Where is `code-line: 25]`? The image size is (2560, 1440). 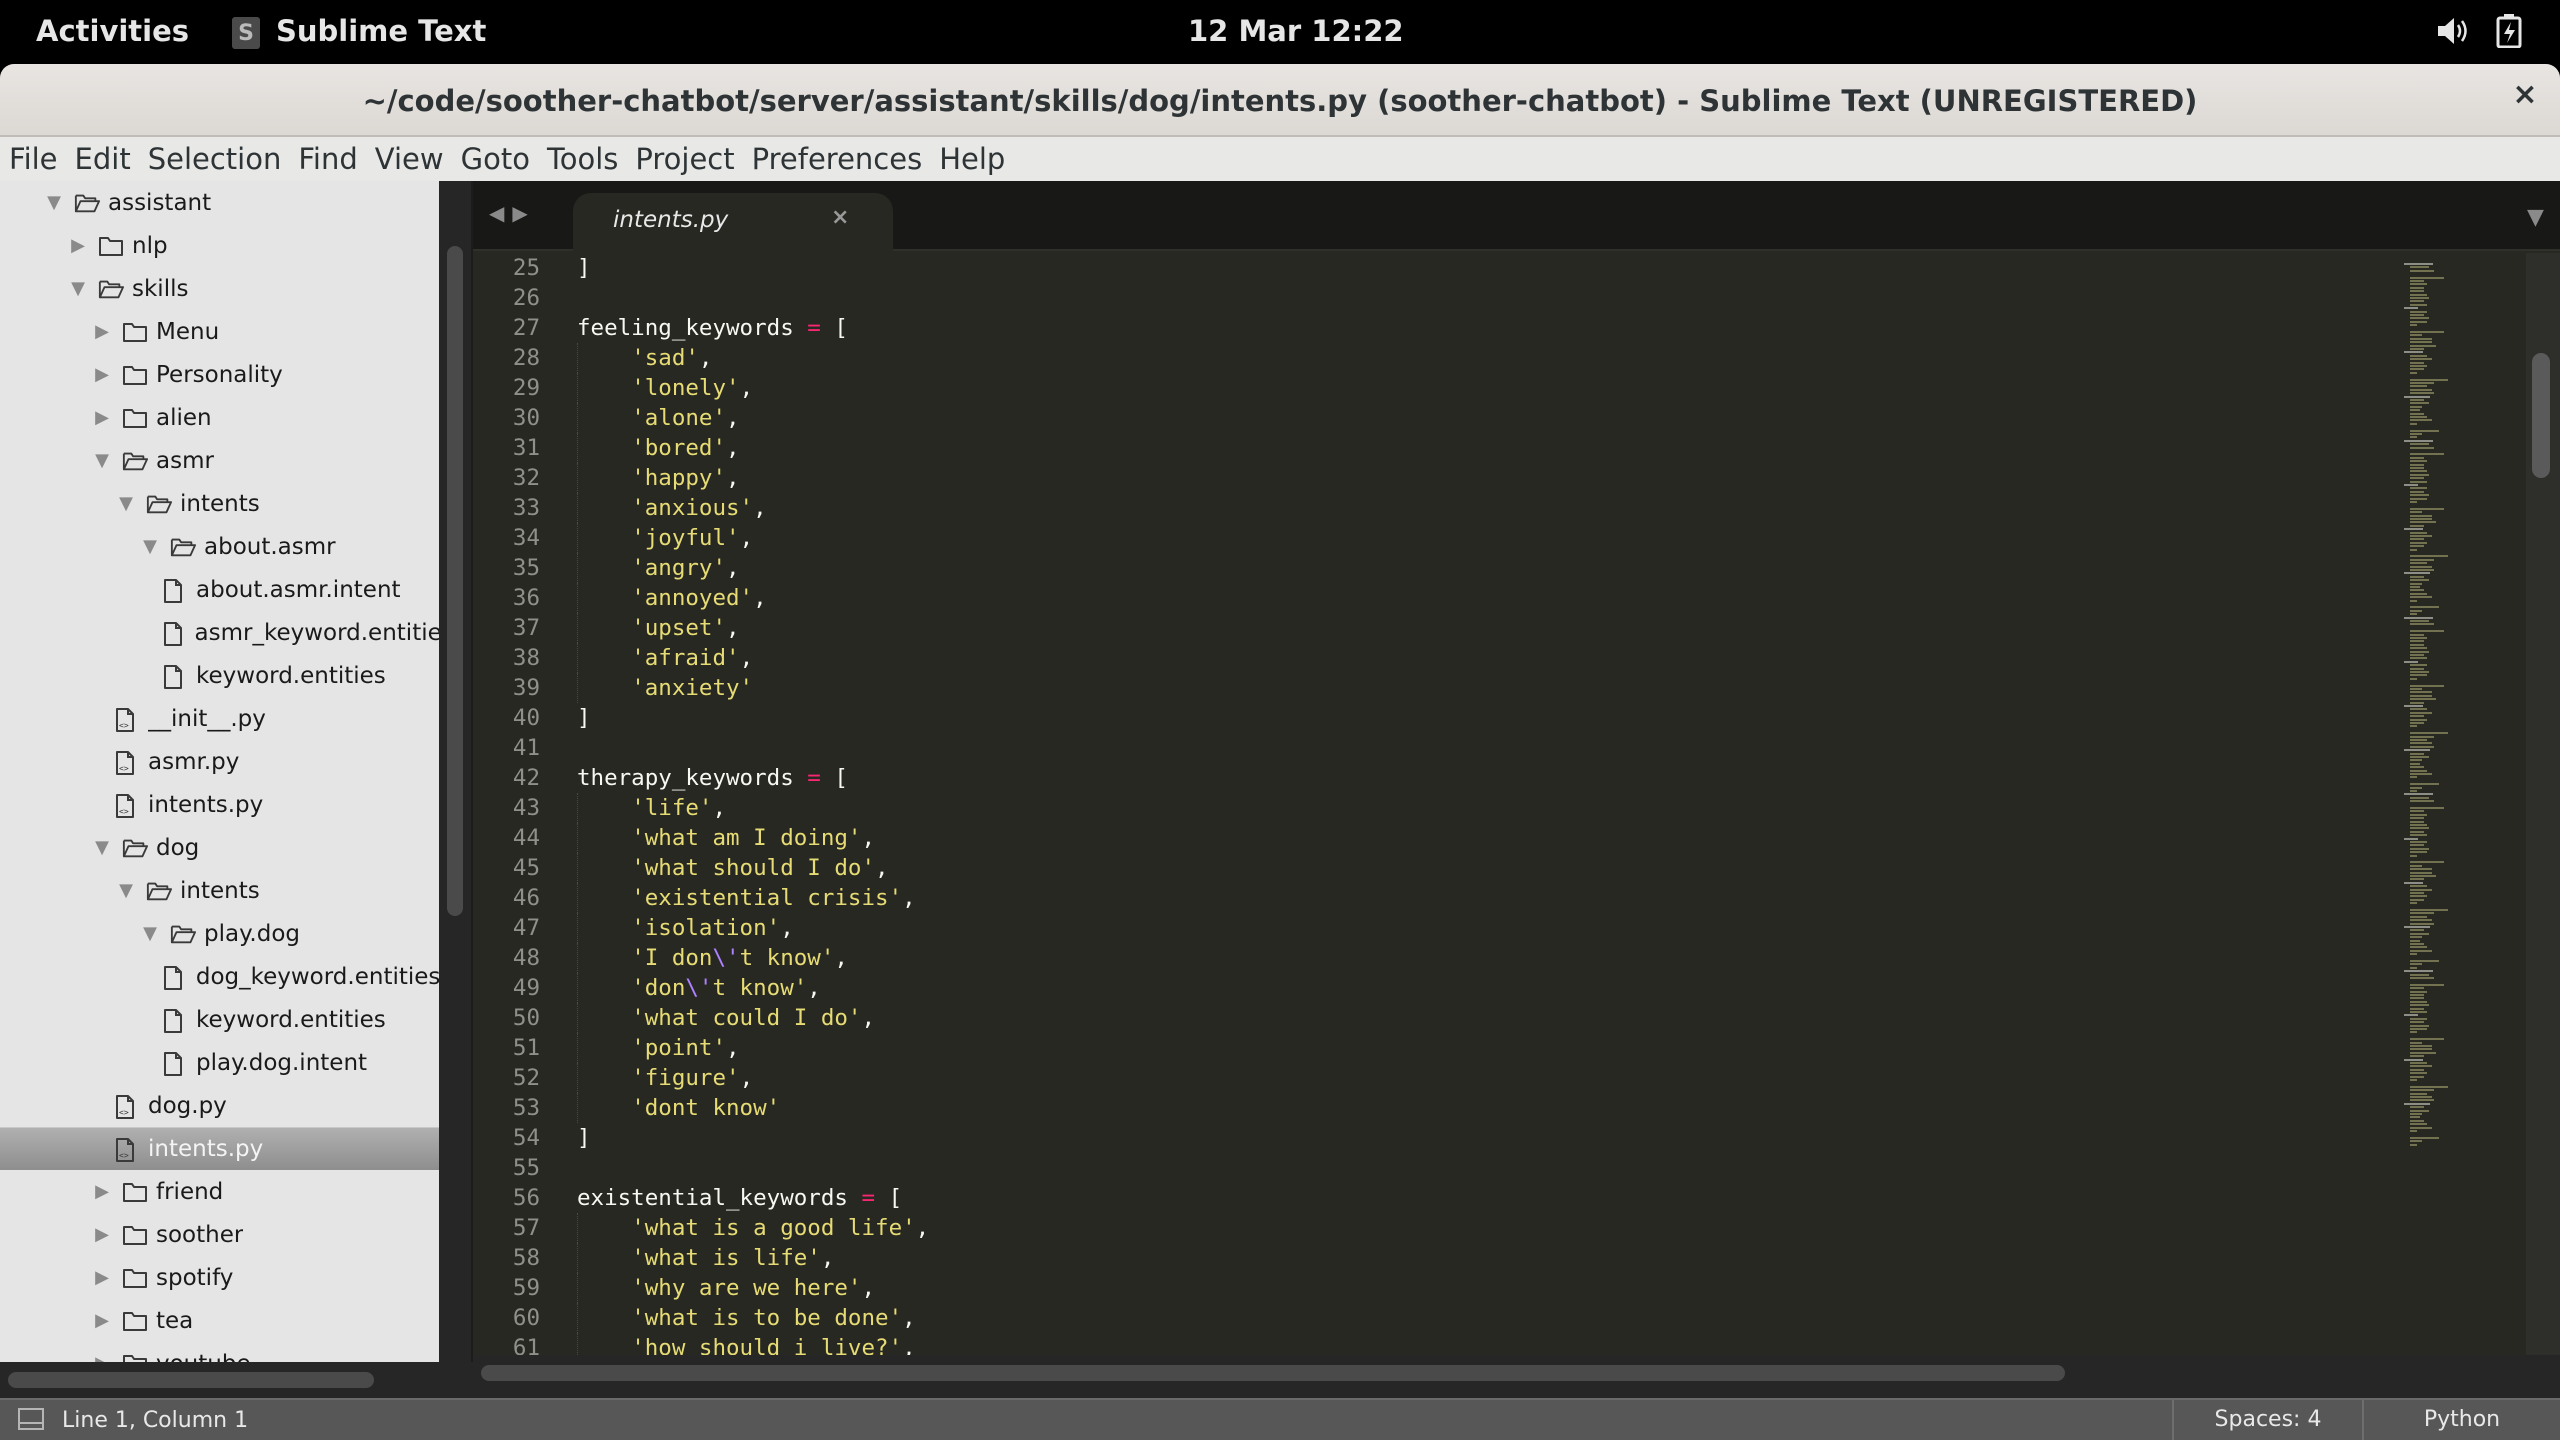
code-line: 25] is located at coordinates (1433, 268).